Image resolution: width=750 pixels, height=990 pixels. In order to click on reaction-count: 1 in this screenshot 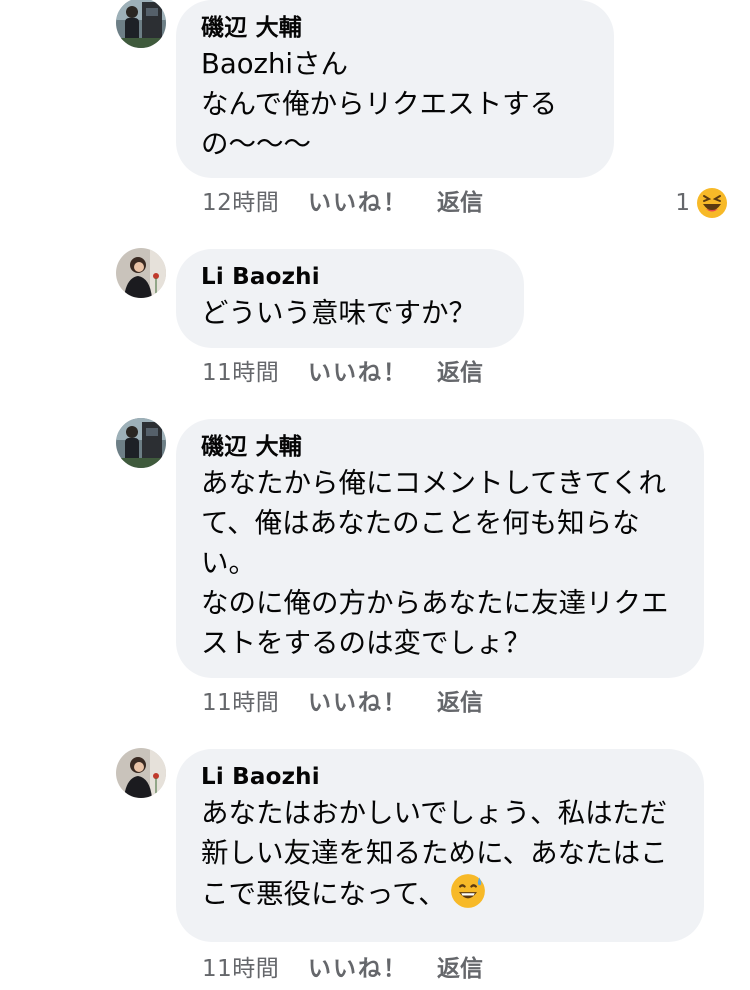, I will do `click(682, 203)`.